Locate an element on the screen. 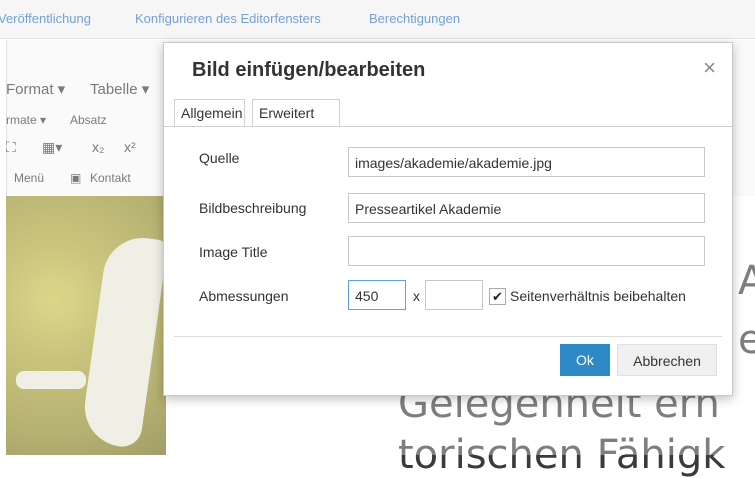  dialog-title: Bild einfügen/bearbeiten is located at coordinates (309, 70).